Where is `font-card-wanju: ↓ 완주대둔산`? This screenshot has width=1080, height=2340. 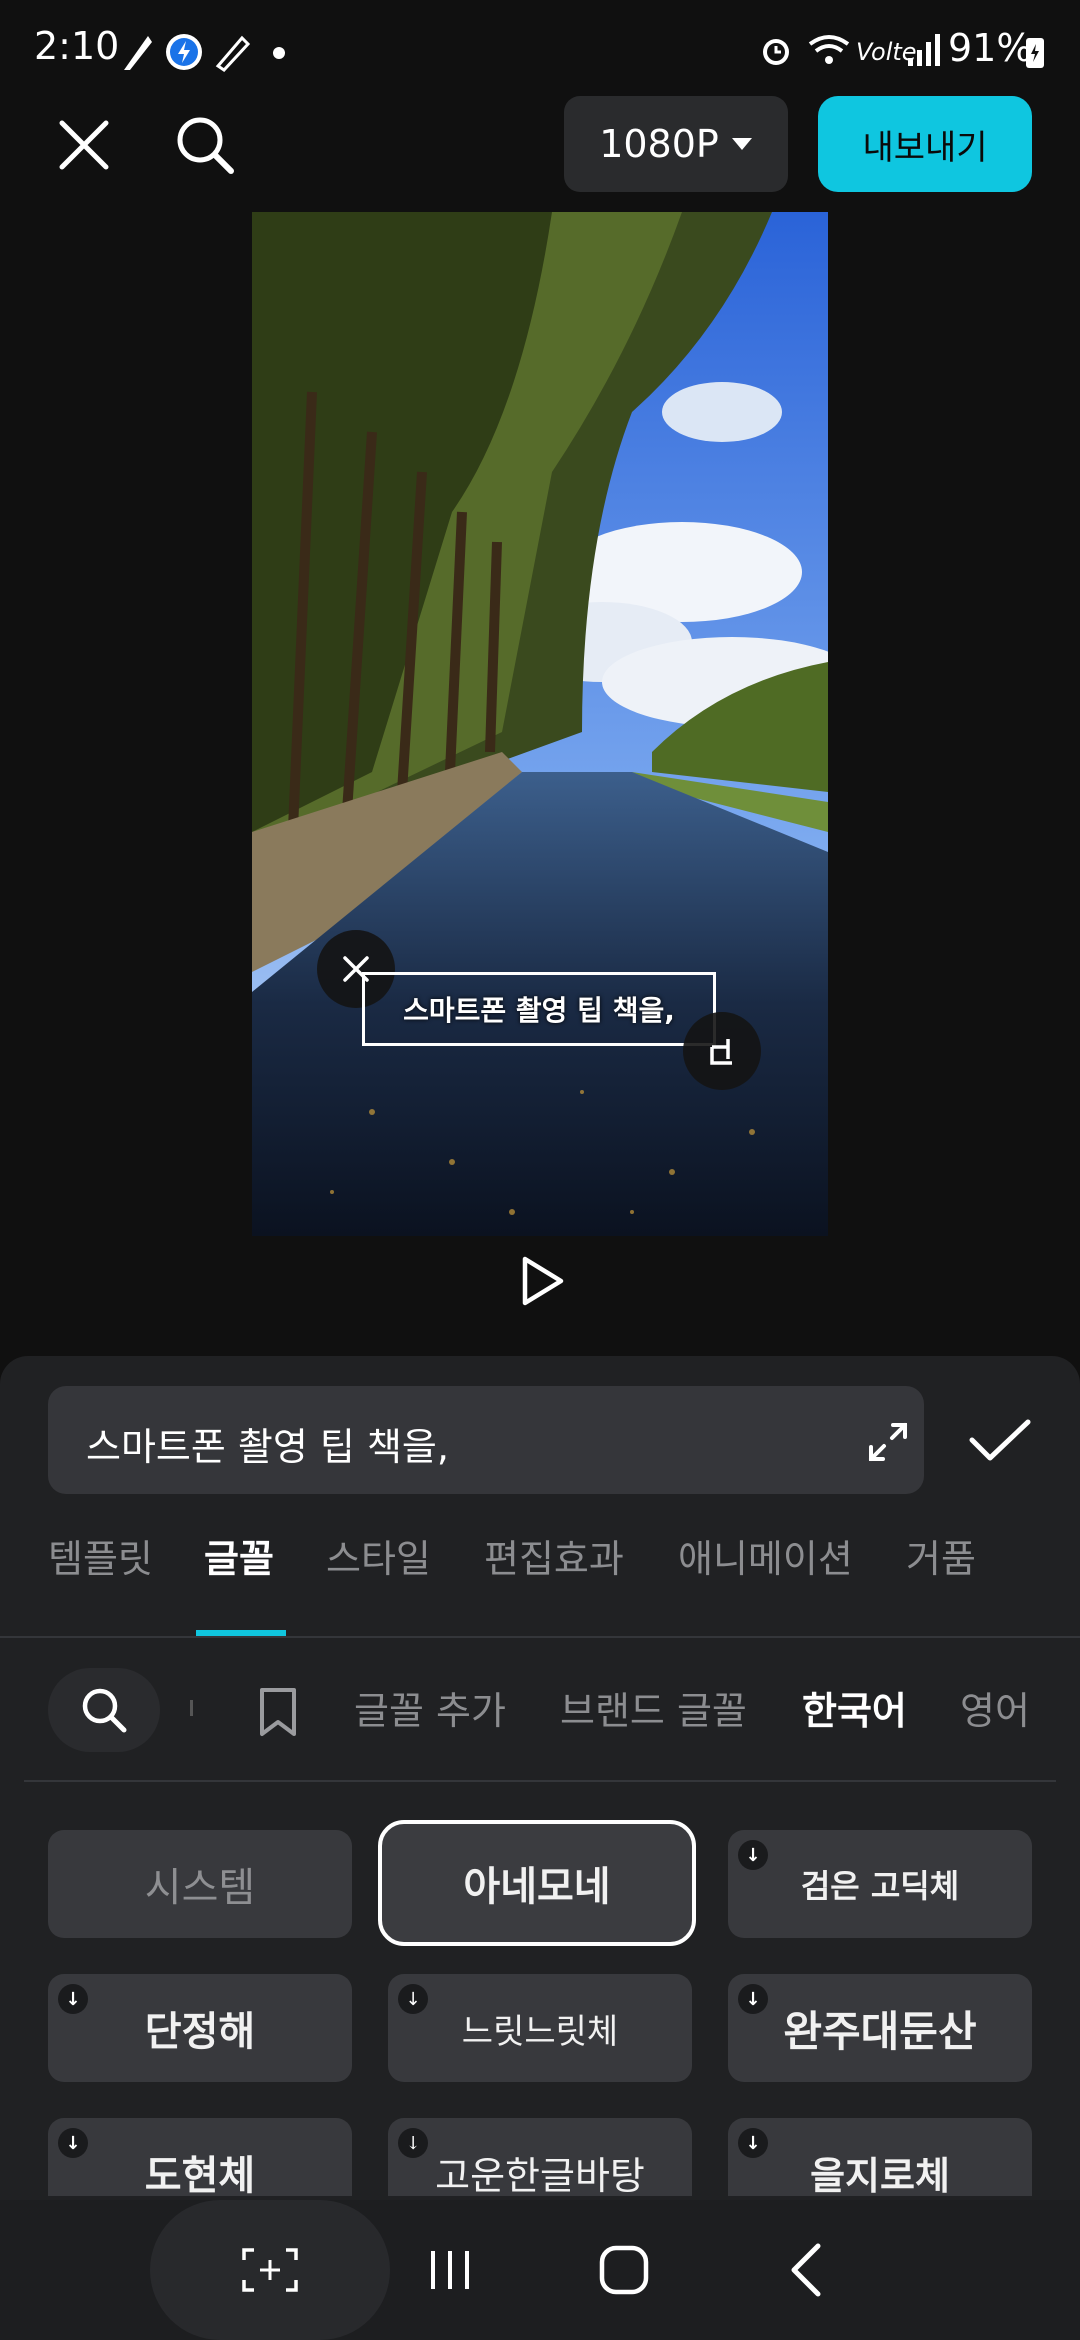 font-card-wanju: ↓ 완주대둔산 is located at coordinates (880, 2028).